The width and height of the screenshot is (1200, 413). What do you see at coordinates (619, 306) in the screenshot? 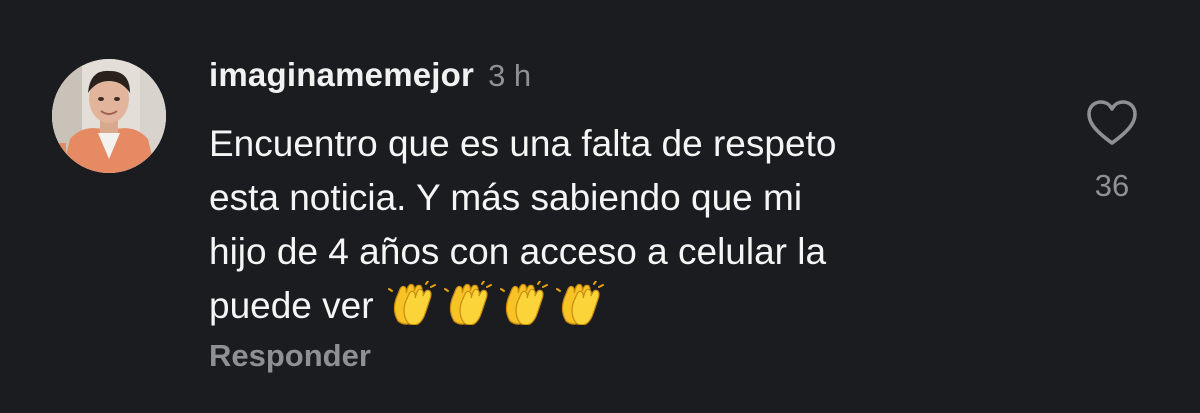
I see `comment-text-last-line: puede ver` at bounding box center [619, 306].